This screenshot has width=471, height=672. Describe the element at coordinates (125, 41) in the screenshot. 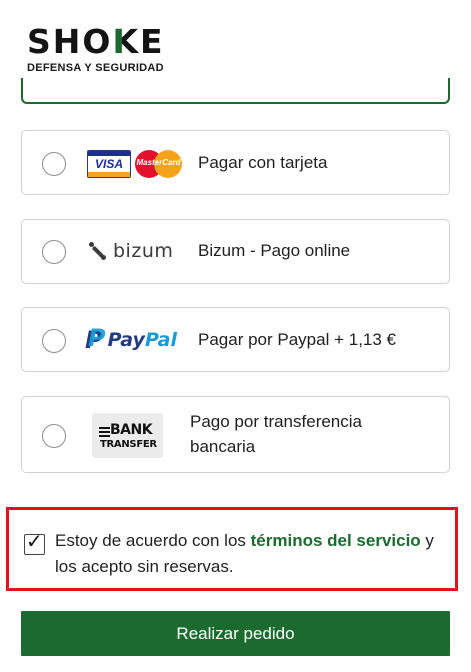

I see `logo-letter: KK` at that location.